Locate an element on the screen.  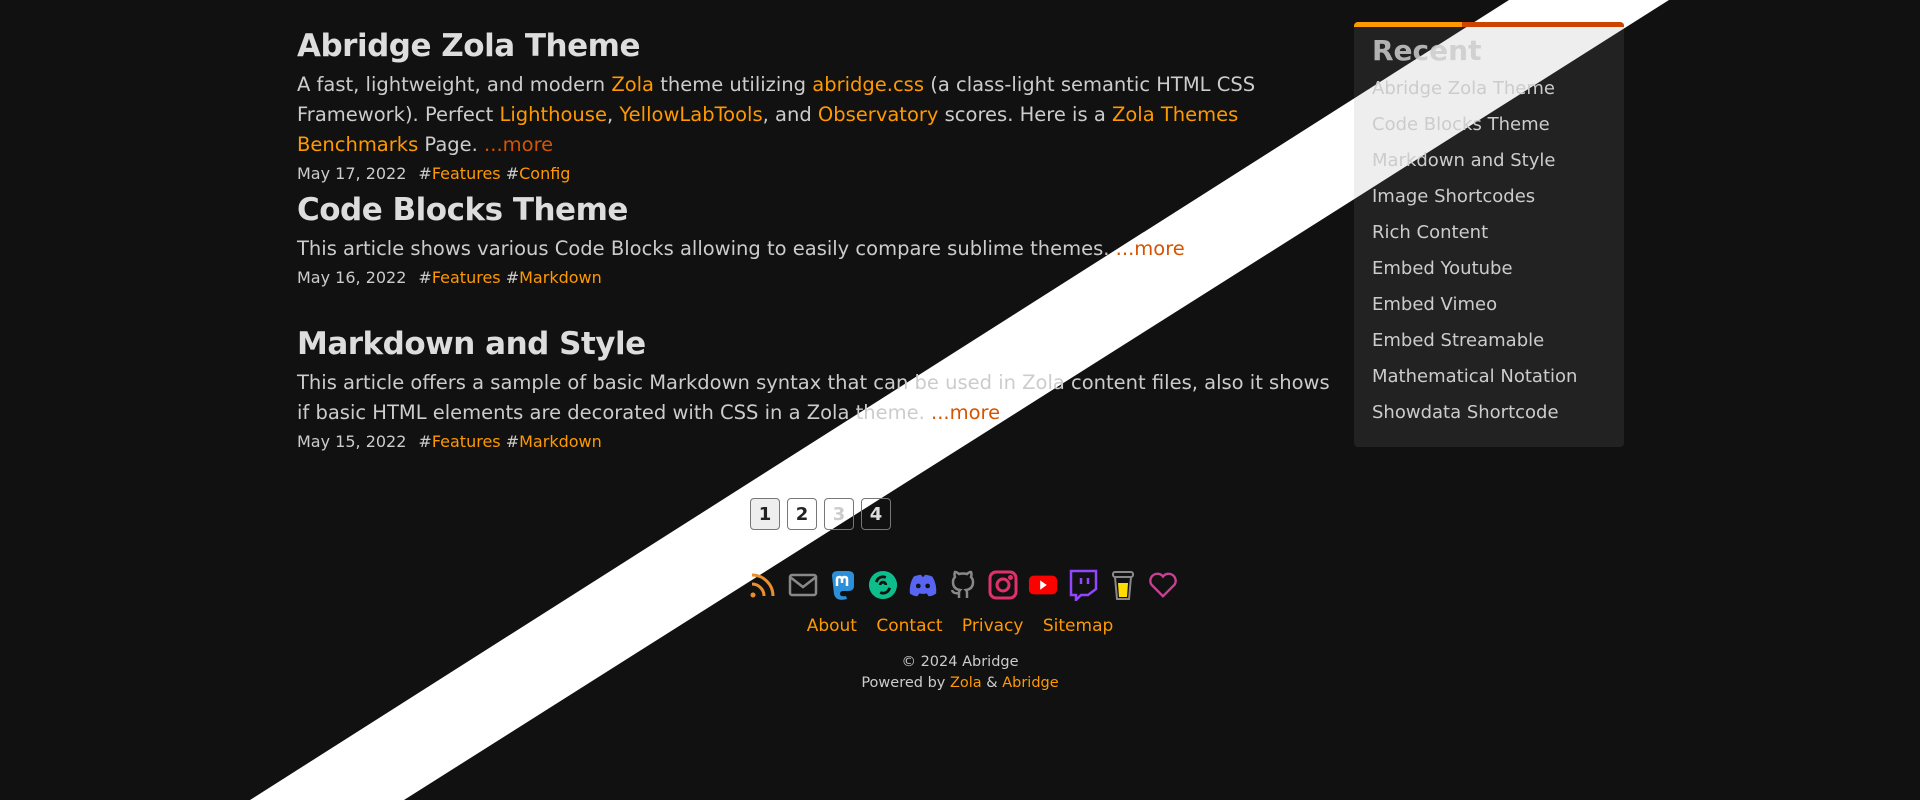
footer-link-about: About is located at coordinates (832, 626).